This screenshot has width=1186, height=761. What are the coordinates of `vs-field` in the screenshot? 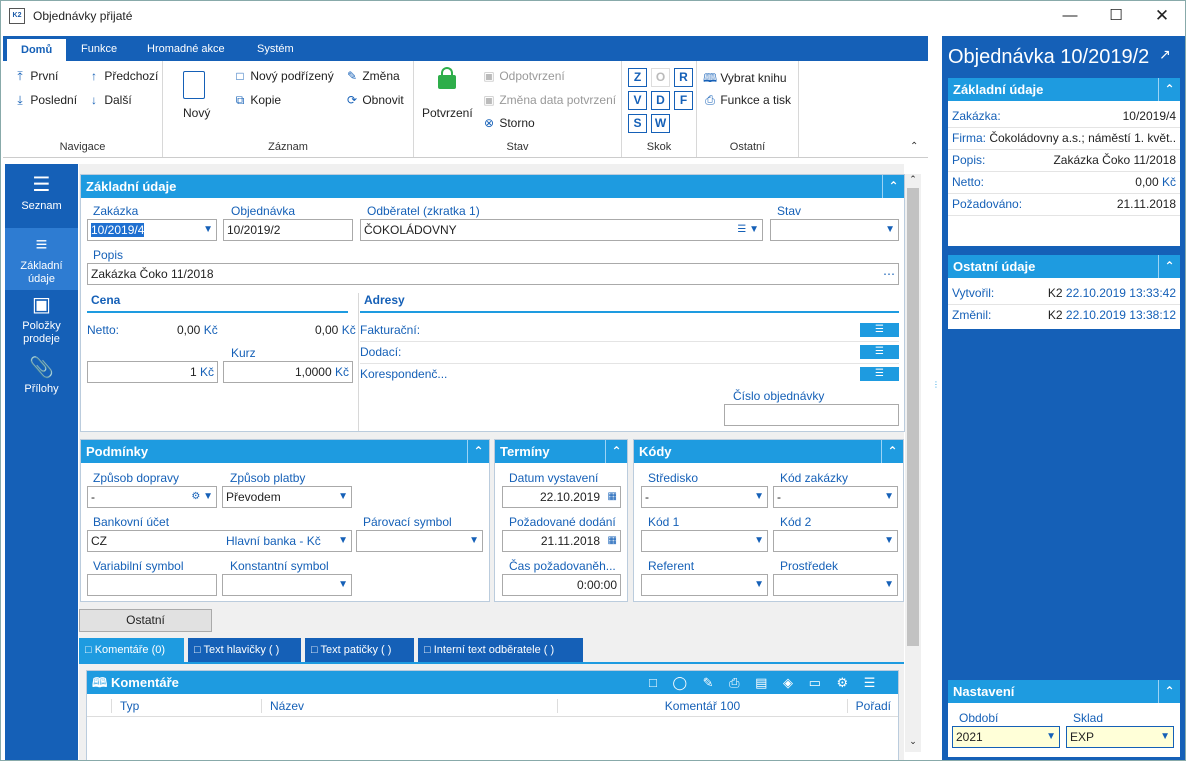 It's located at (152, 585).